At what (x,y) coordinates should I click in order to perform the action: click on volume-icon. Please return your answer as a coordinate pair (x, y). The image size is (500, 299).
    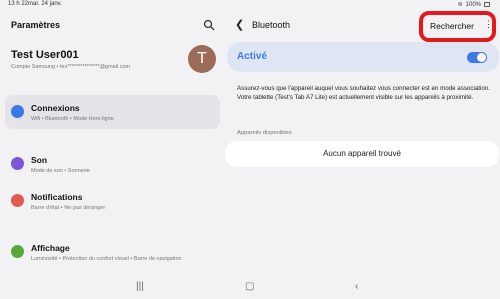
    Looking at the image, I should click on (17, 163).